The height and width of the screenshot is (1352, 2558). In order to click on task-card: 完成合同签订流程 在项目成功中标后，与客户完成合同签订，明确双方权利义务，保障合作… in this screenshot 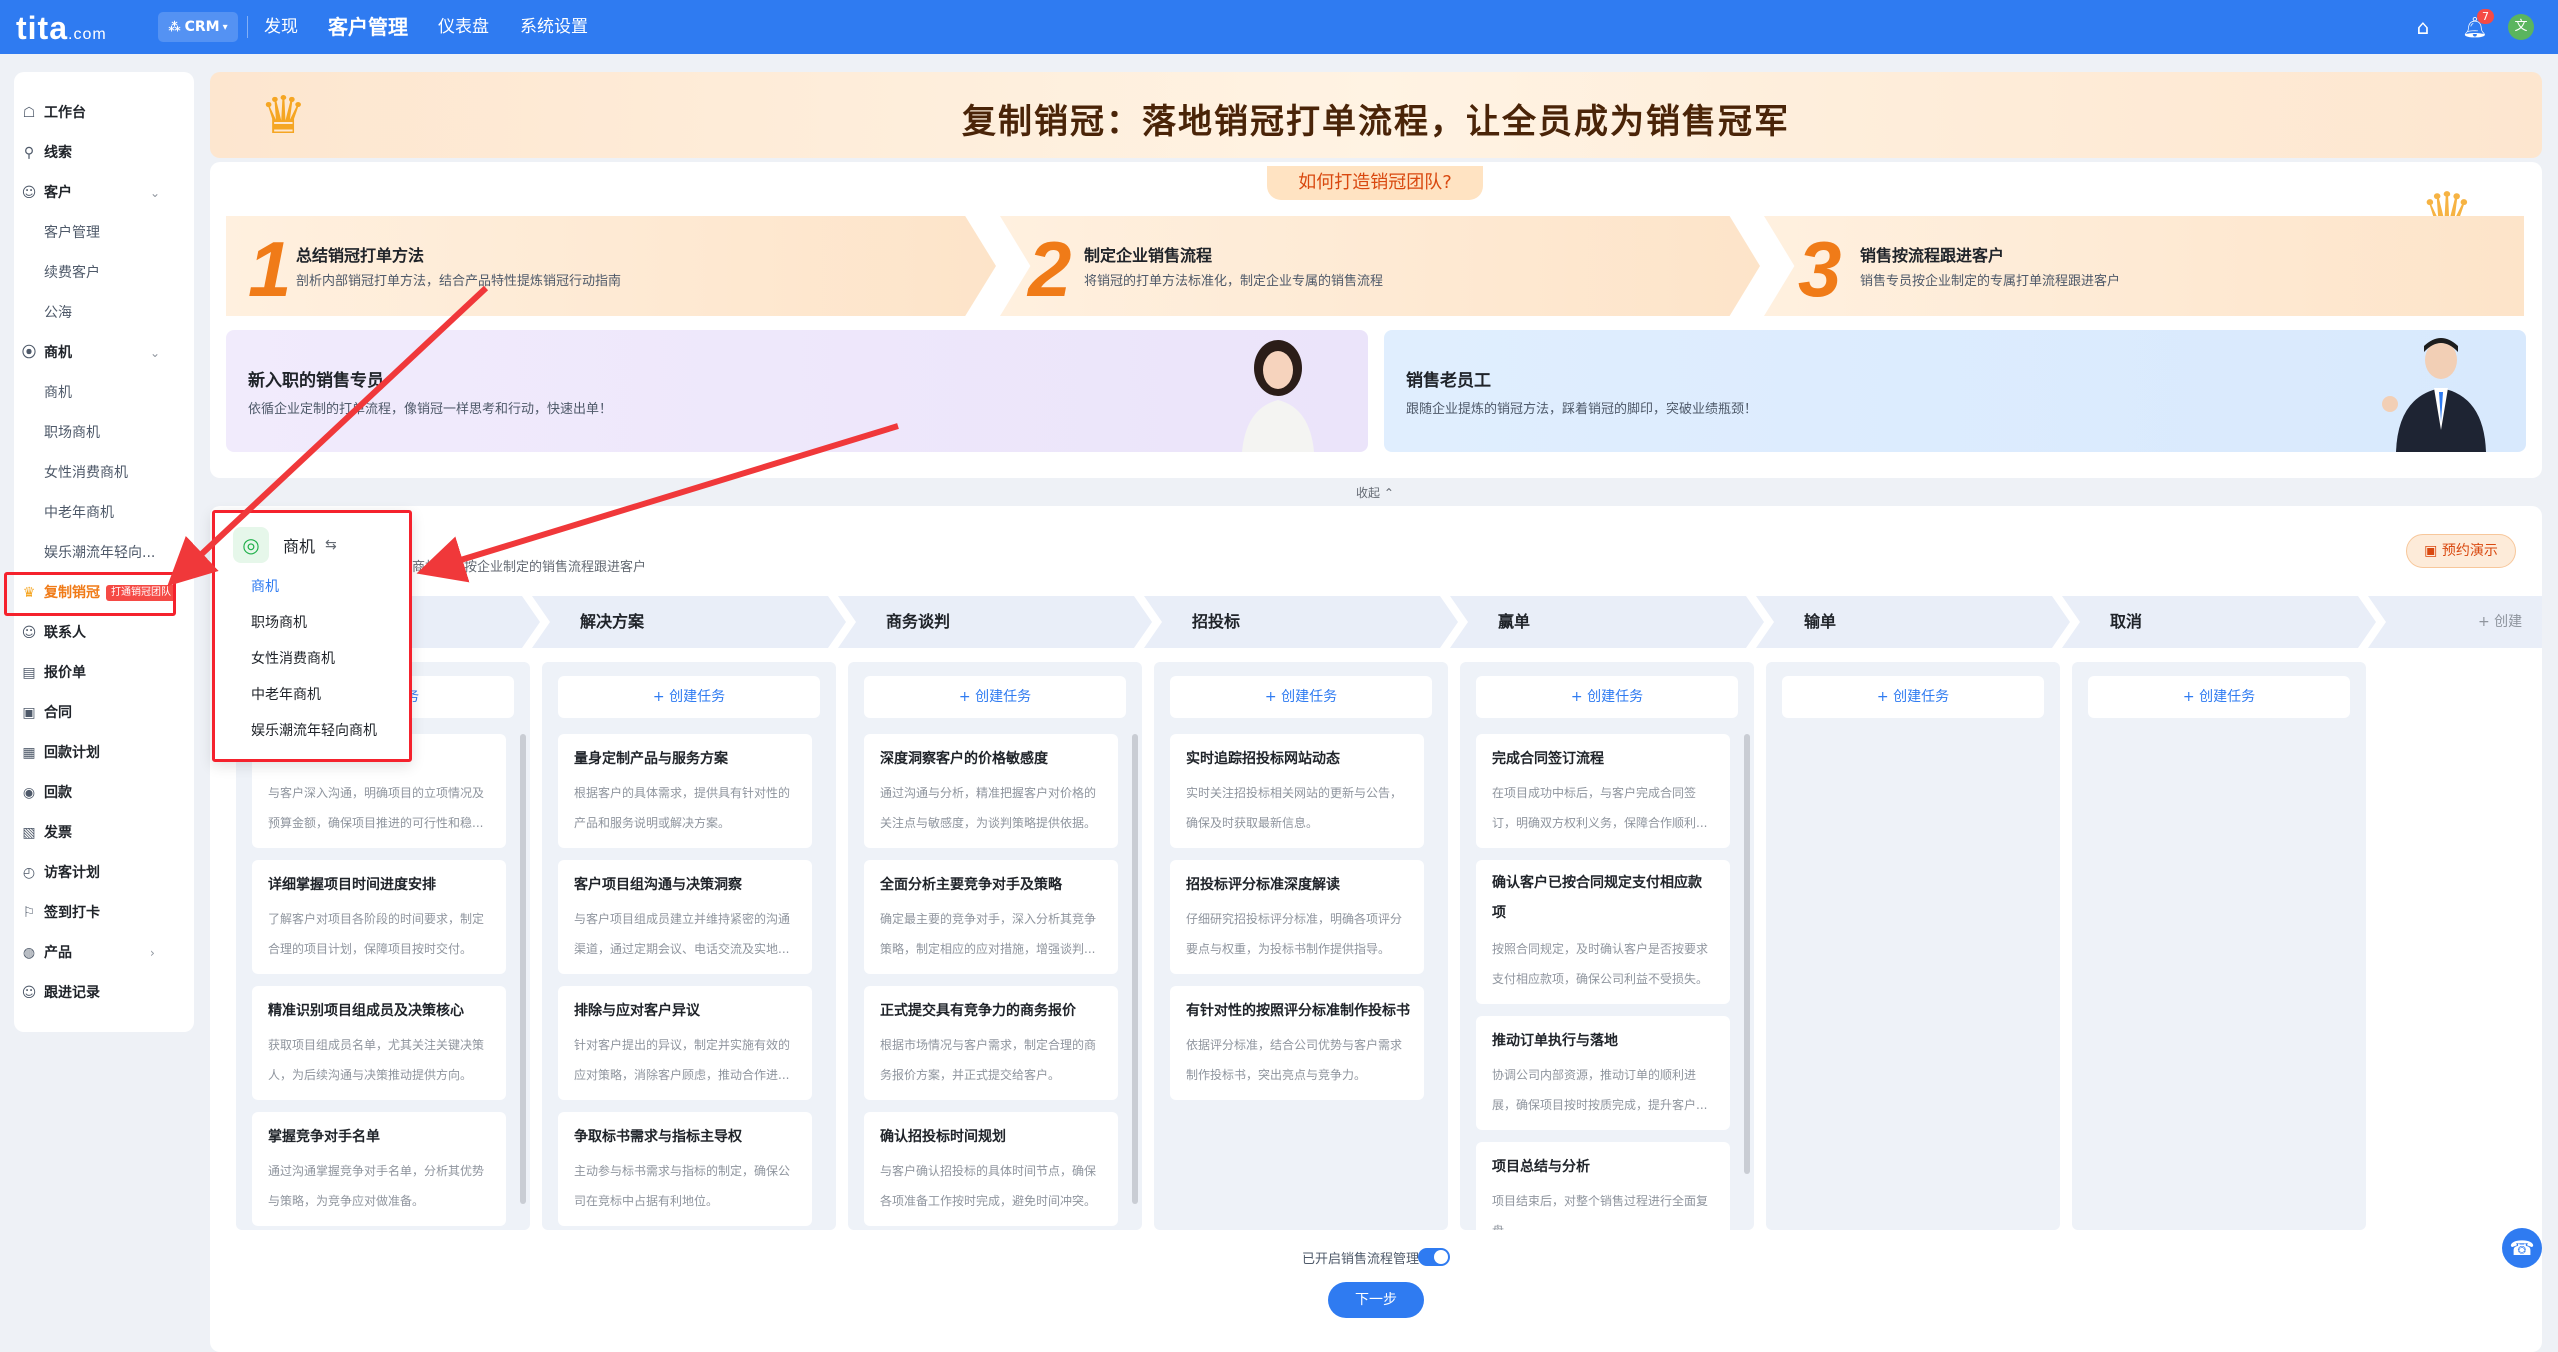, I will do `click(1603, 791)`.